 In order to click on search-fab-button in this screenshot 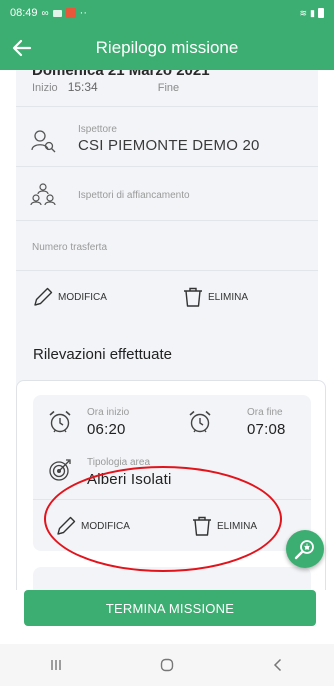, I will do `click(305, 549)`.